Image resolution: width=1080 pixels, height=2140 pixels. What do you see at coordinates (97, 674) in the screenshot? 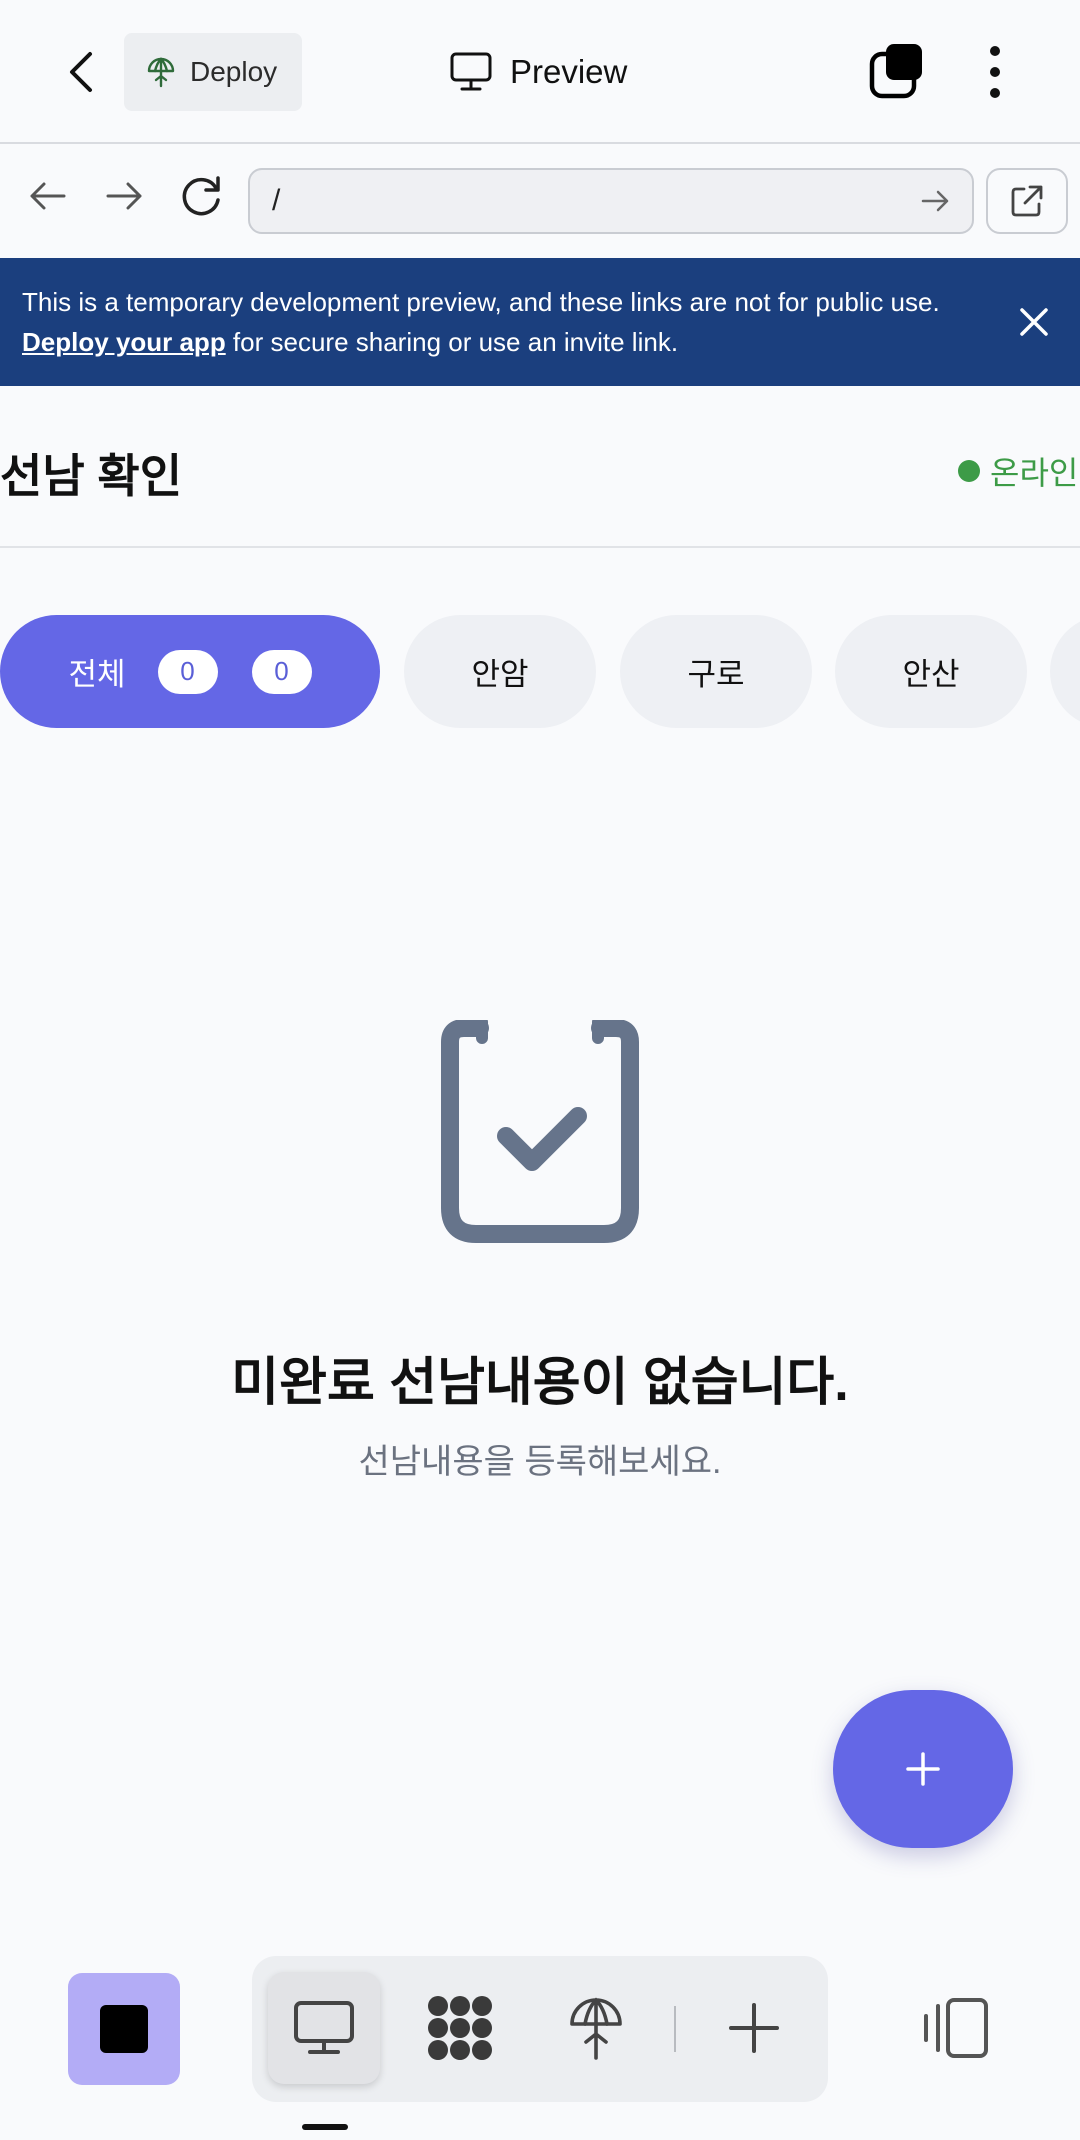
I see `filter-chip-all-label: 전체` at bounding box center [97, 674].